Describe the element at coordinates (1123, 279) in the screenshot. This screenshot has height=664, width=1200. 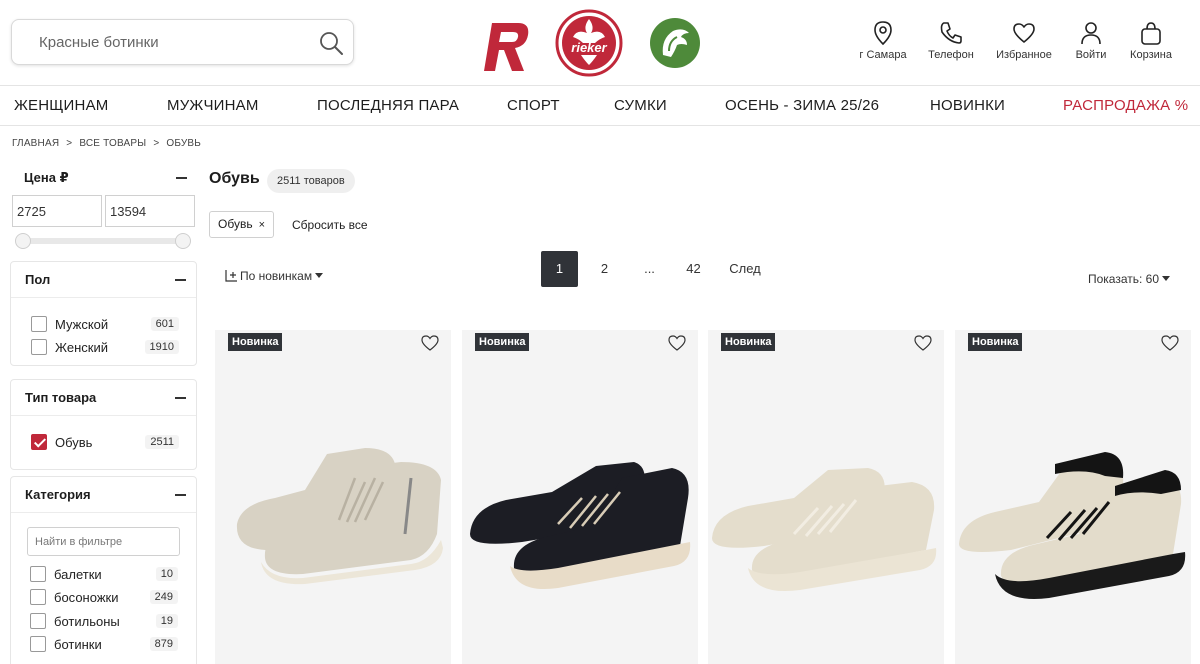
I see `page-size-label: Показать: 60` at that location.